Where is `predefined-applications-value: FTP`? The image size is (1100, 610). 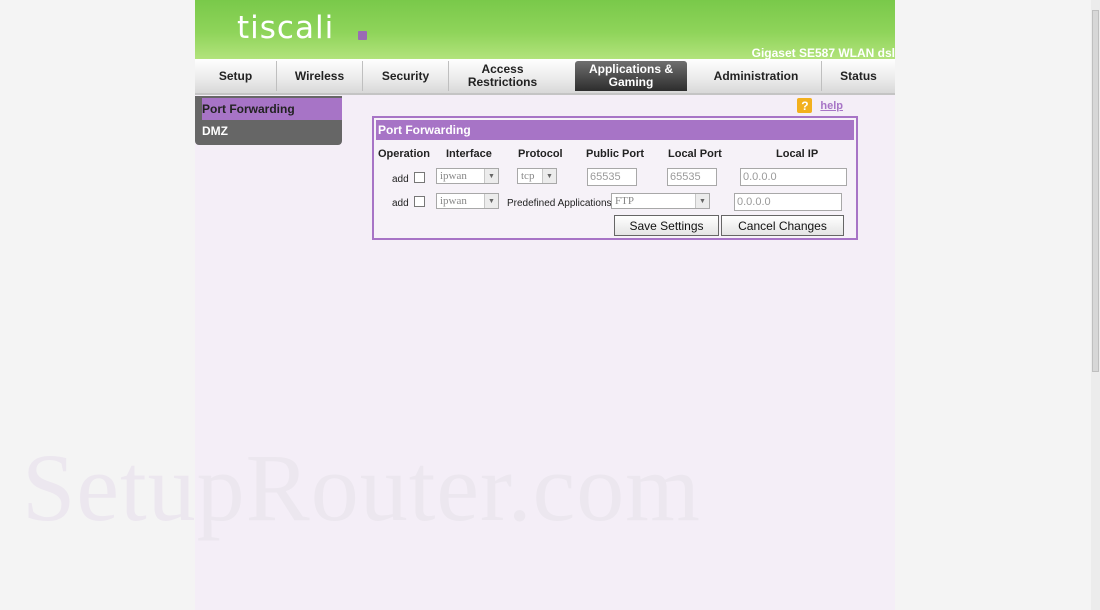 predefined-applications-value: FTP is located at coordinates (624, 201).